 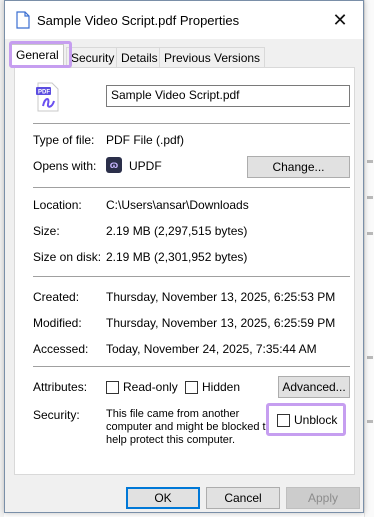 What do you see at coordinates (211, 349) in the screenshot?
I see `accessed-value: Today, November 24, 2025, 7:35:44 AM` at bounding box center [211, 349].